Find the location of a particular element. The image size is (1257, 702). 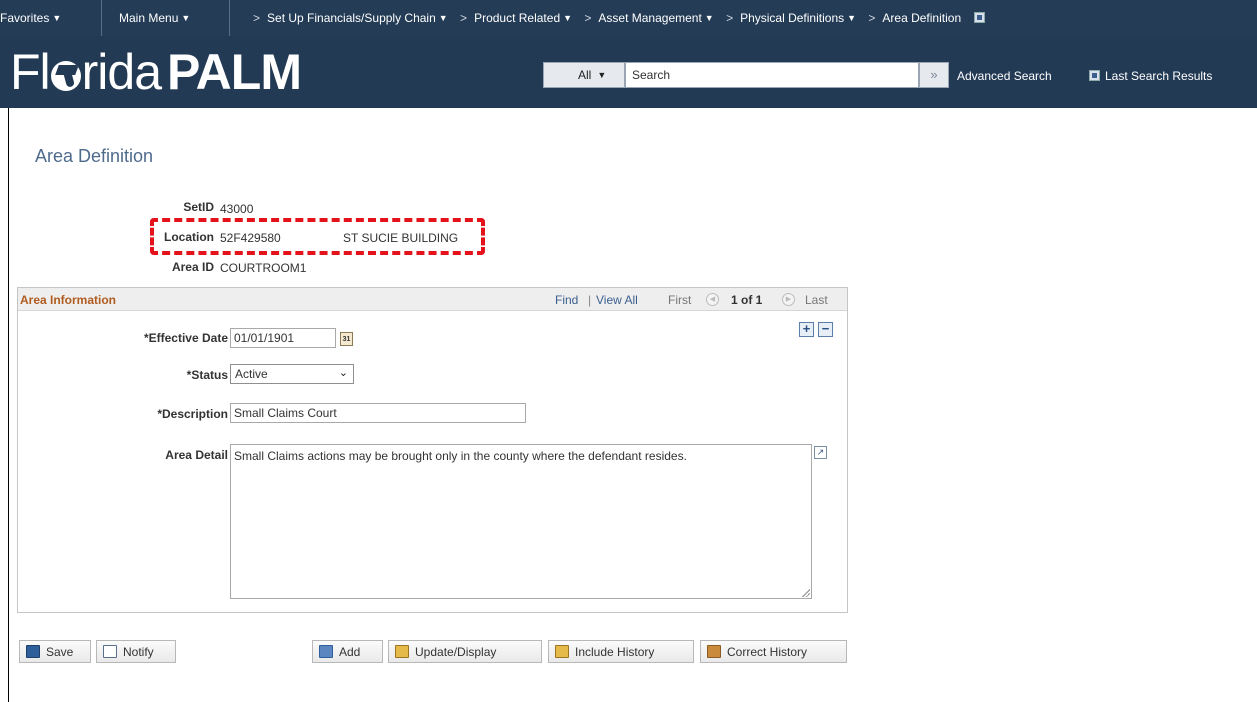

navigation-history-icon is located at coordinates (980, 17).